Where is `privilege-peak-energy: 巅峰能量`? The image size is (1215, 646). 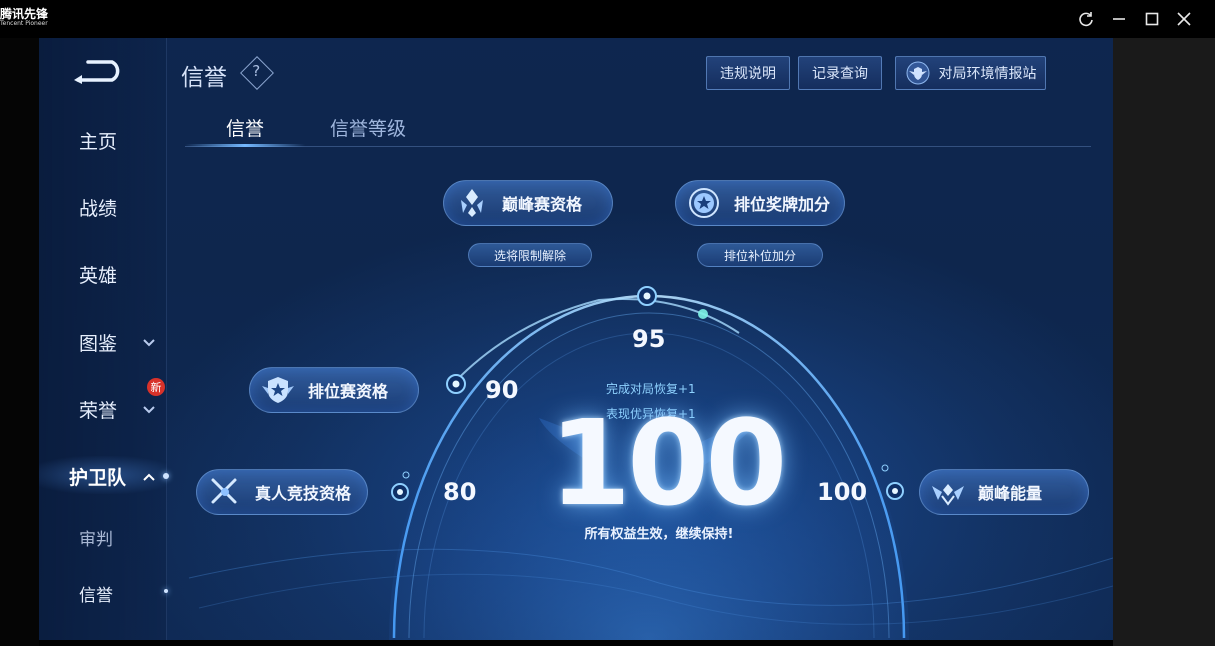 privilege-peak-energy: 巅峰能量 is located at coordinates (1004, 492).